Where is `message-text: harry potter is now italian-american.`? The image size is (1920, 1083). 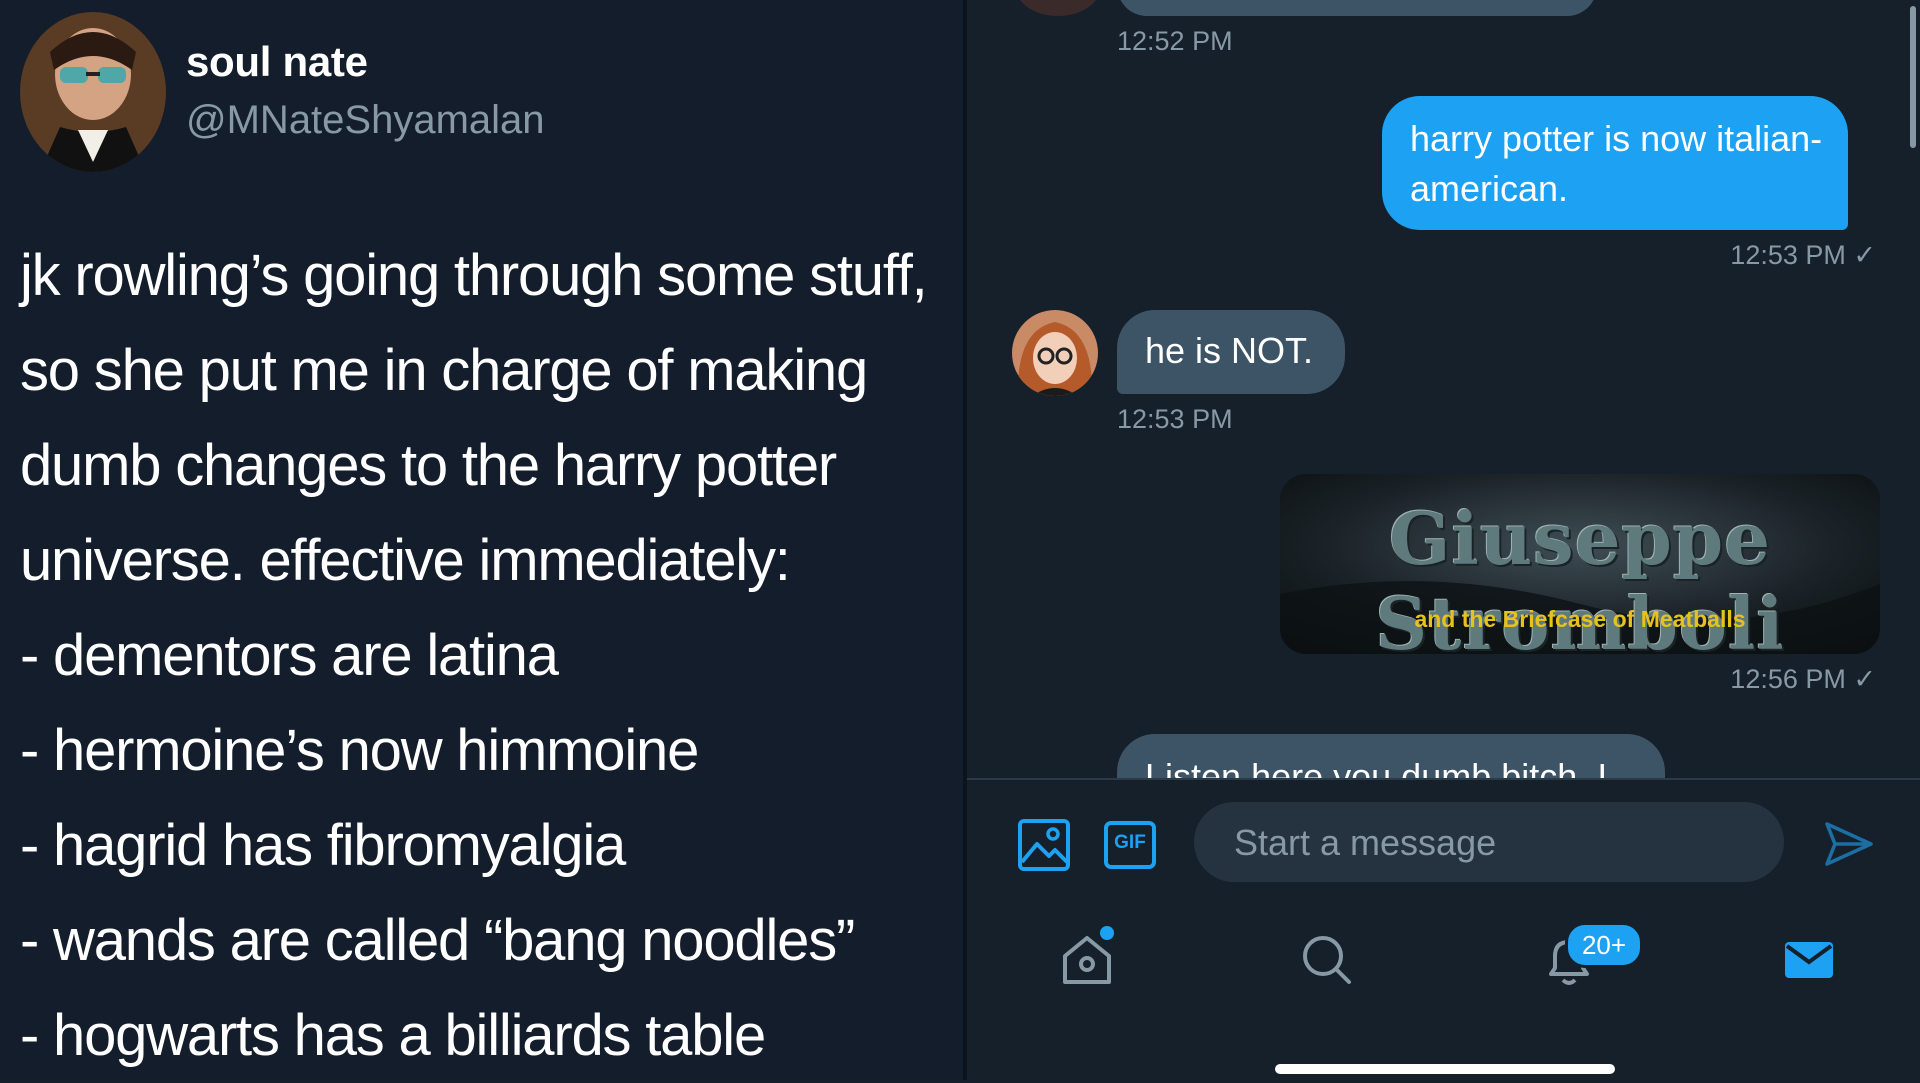 message-text: harry potter is now italian-american. is located at coordinates (1616, 163).